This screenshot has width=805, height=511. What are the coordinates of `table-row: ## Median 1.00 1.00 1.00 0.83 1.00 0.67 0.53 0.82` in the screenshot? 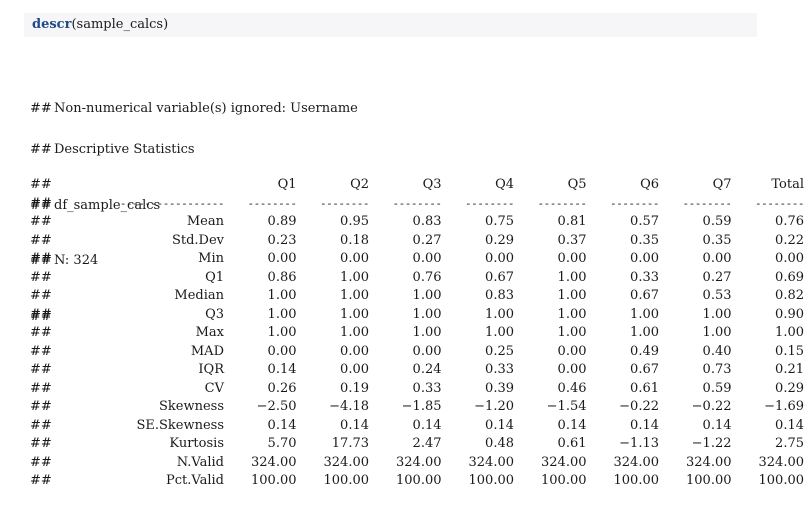 It's located at (417, 296).